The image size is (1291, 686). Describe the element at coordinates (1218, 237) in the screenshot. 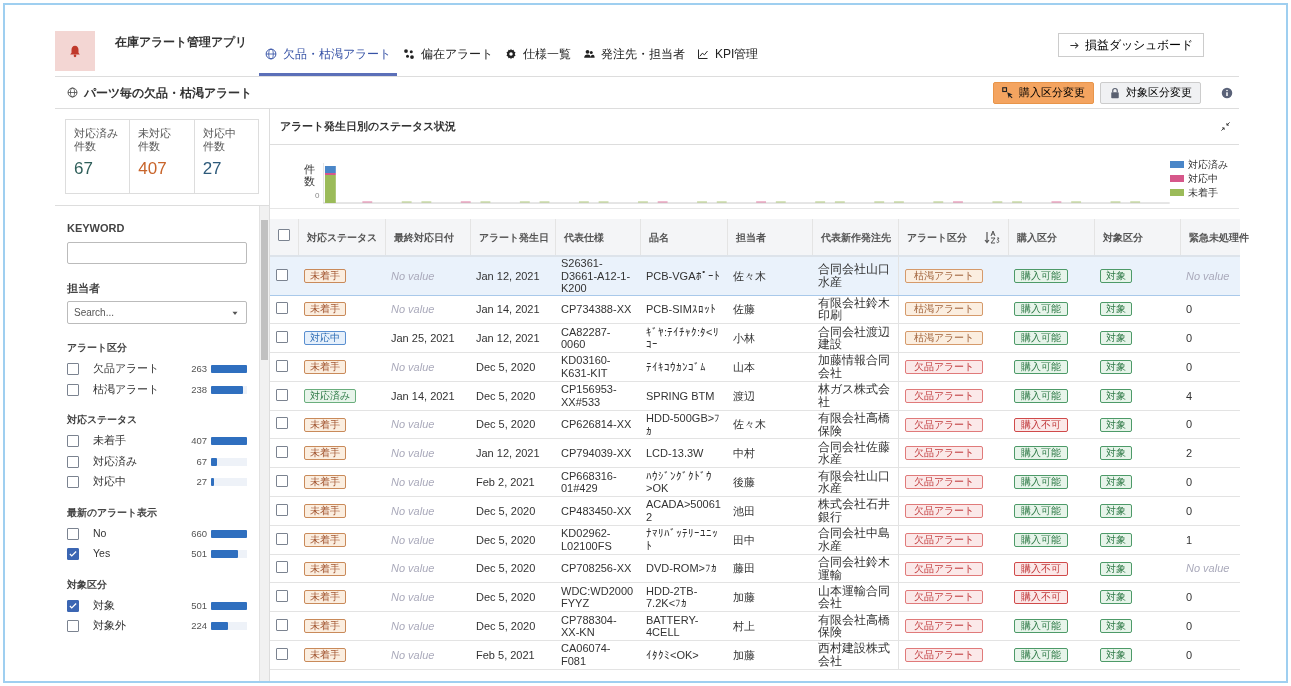

I see `column-header: 緊急未処理件` at that location.